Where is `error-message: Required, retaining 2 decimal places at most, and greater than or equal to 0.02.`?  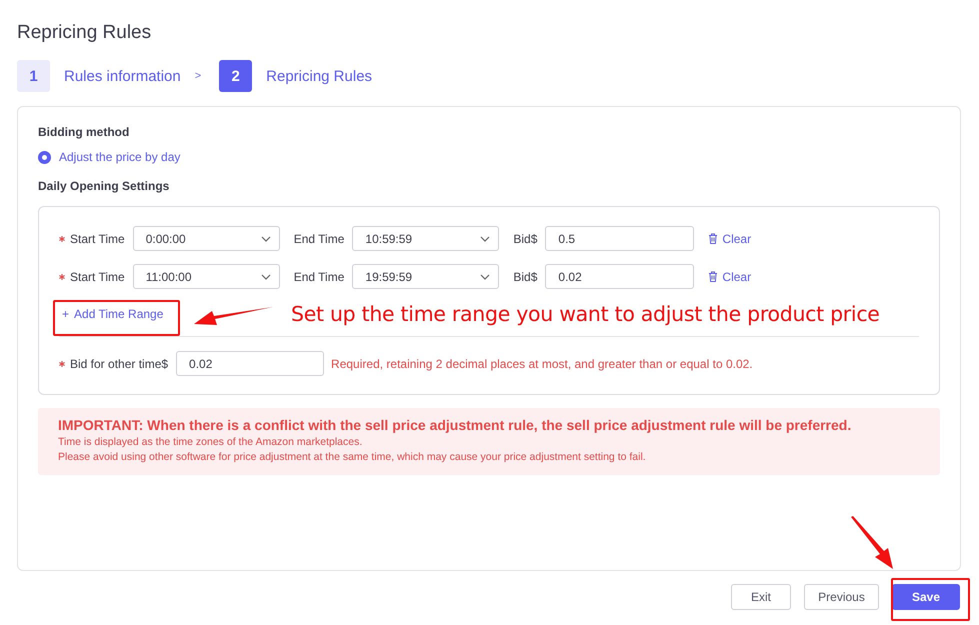 error-message: Required, retaining 2 decimal places at most, and greater than or equal to 0.02. is located at coordinates (542, 363).